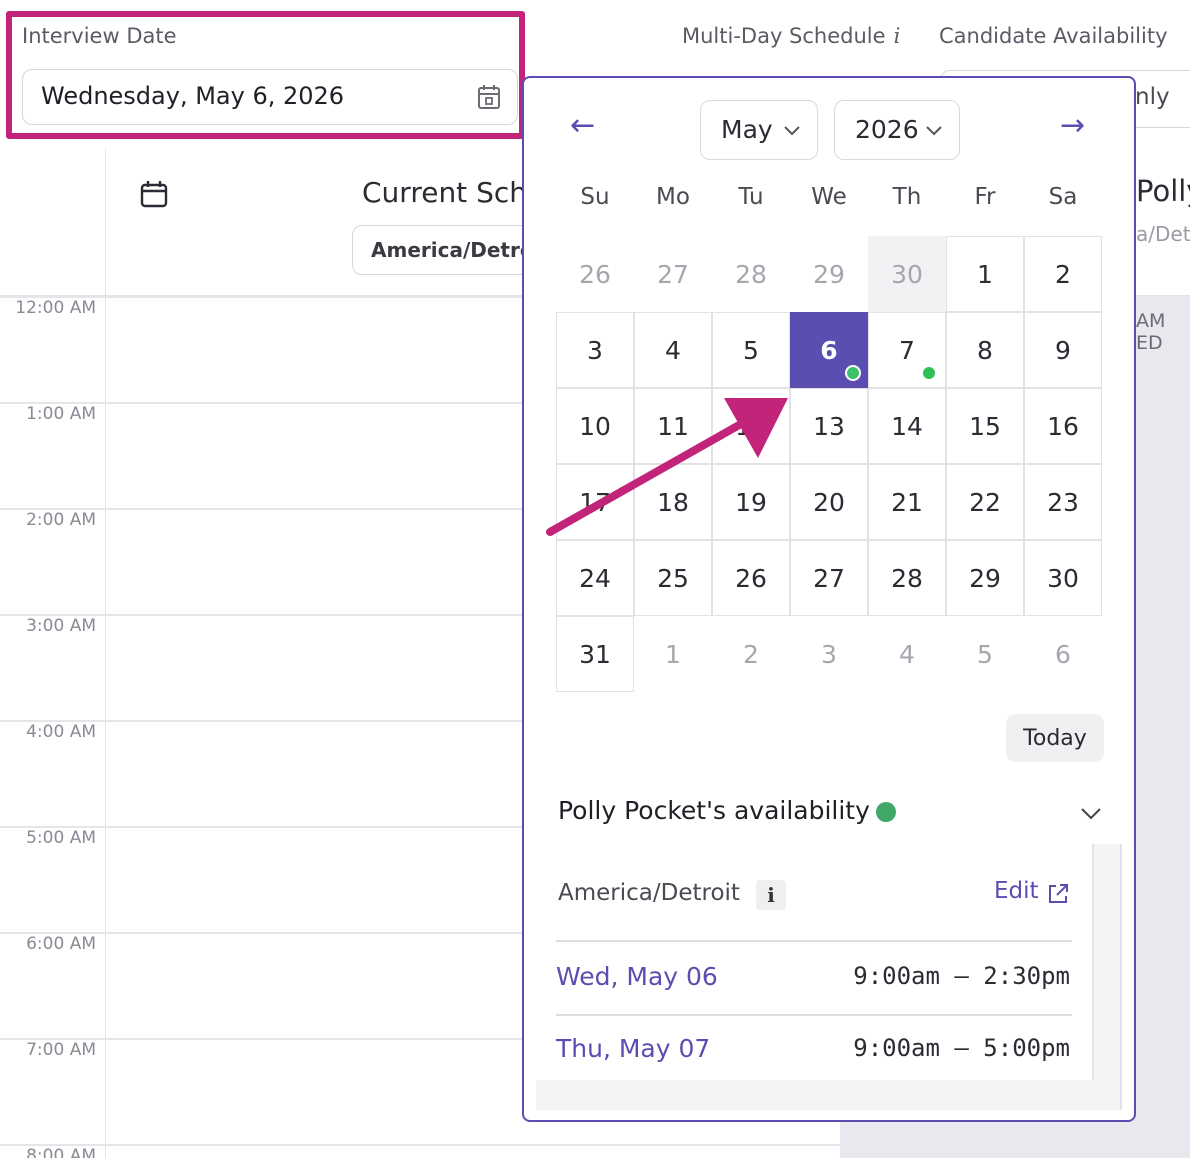 The height and width of the screenshot is (1158, 1190). I want to click on calendar-day: 24, so click(595, 578).